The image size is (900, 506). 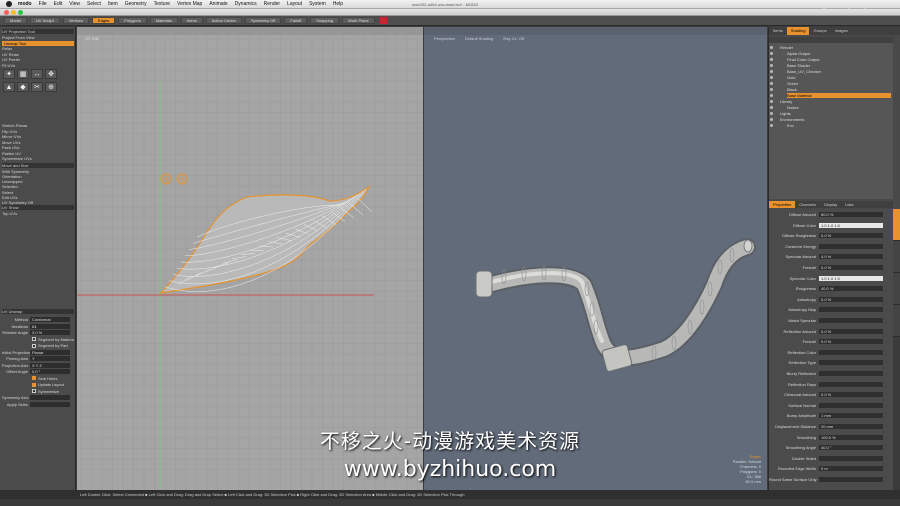 I want to click on uv-op-mirror-uvs: Mirror UVs, so click(x=38, y=136).